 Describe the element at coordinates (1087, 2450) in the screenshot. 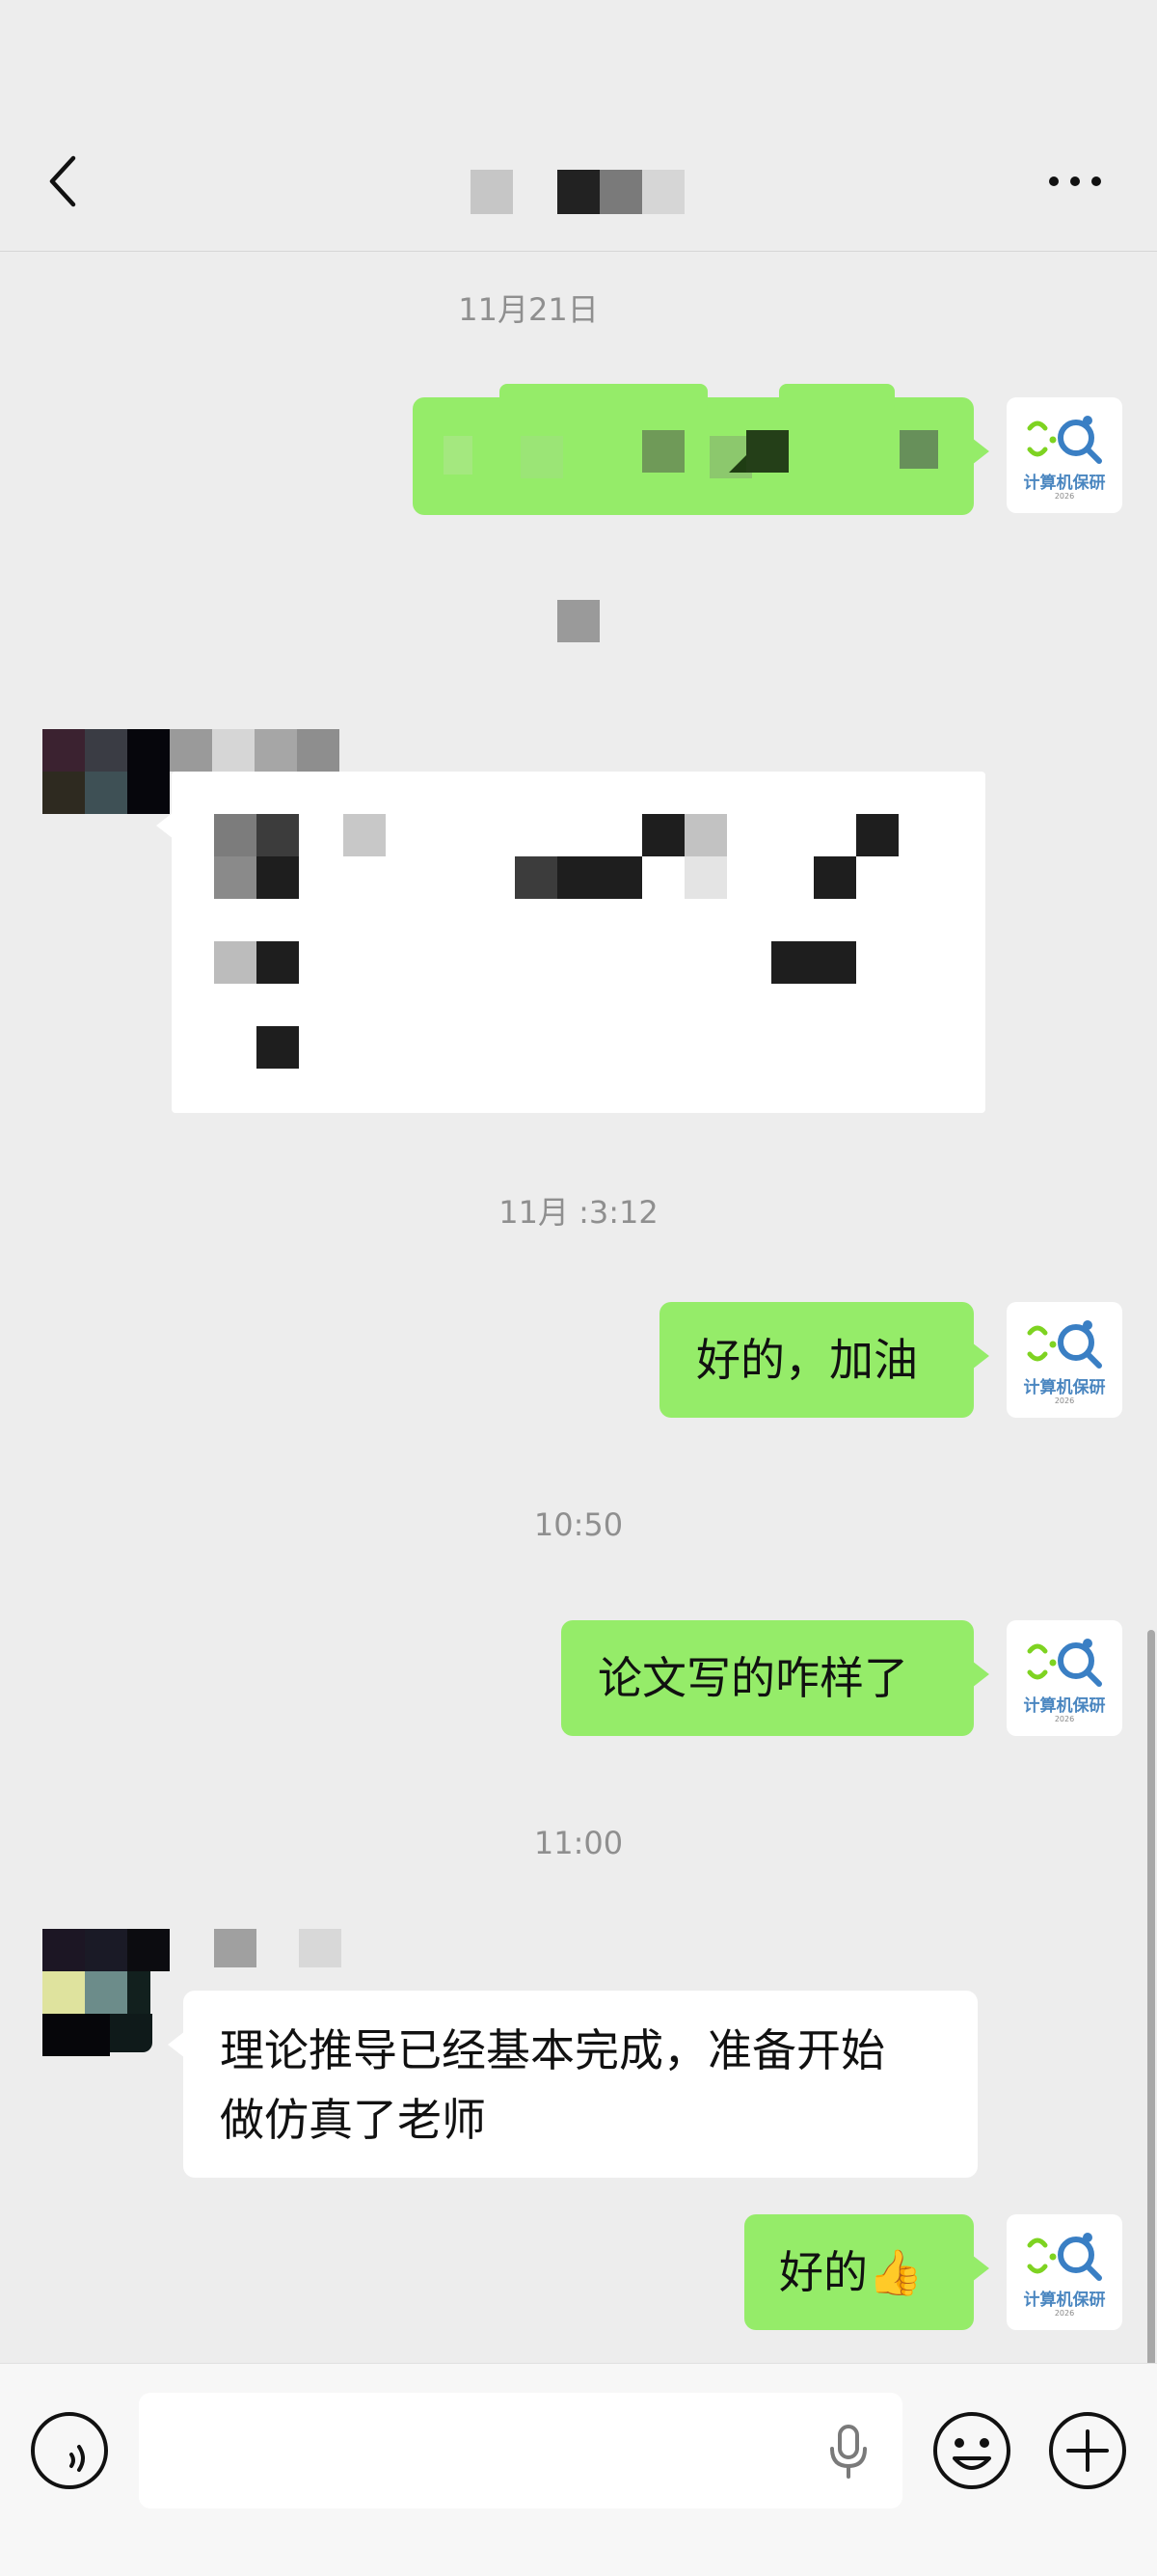

I see `plus-circle-icon` at that location.